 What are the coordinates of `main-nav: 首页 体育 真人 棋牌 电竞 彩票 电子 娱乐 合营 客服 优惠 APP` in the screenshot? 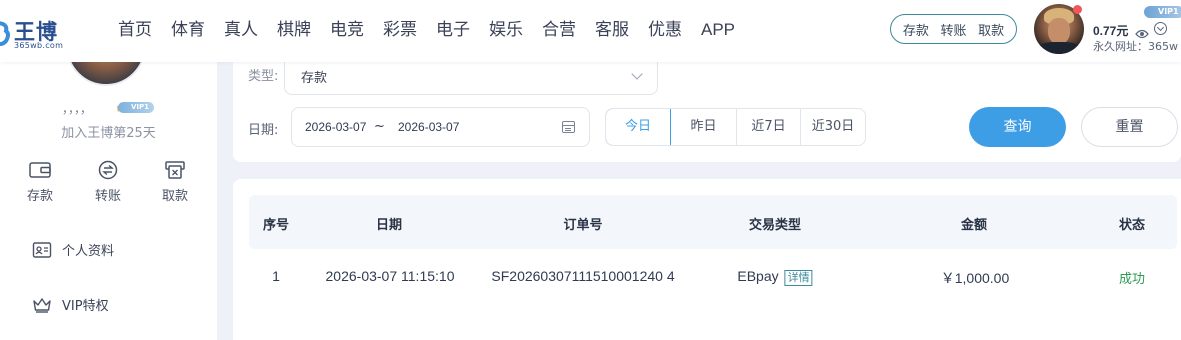 It's located at (436, 30).